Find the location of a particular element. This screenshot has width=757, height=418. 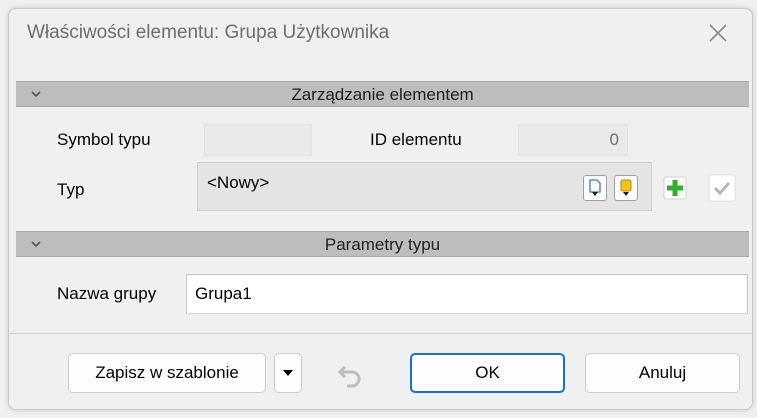

type-value: <Nowy> is located at coordinates (238, 182).